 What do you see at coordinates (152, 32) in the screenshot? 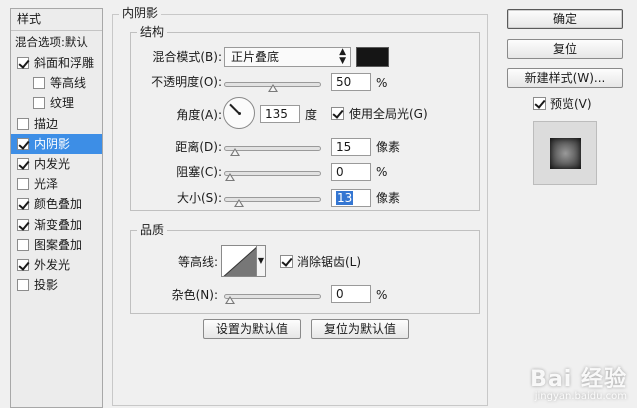
I see `structure-title: 结构` at bounding box center [152, 32].